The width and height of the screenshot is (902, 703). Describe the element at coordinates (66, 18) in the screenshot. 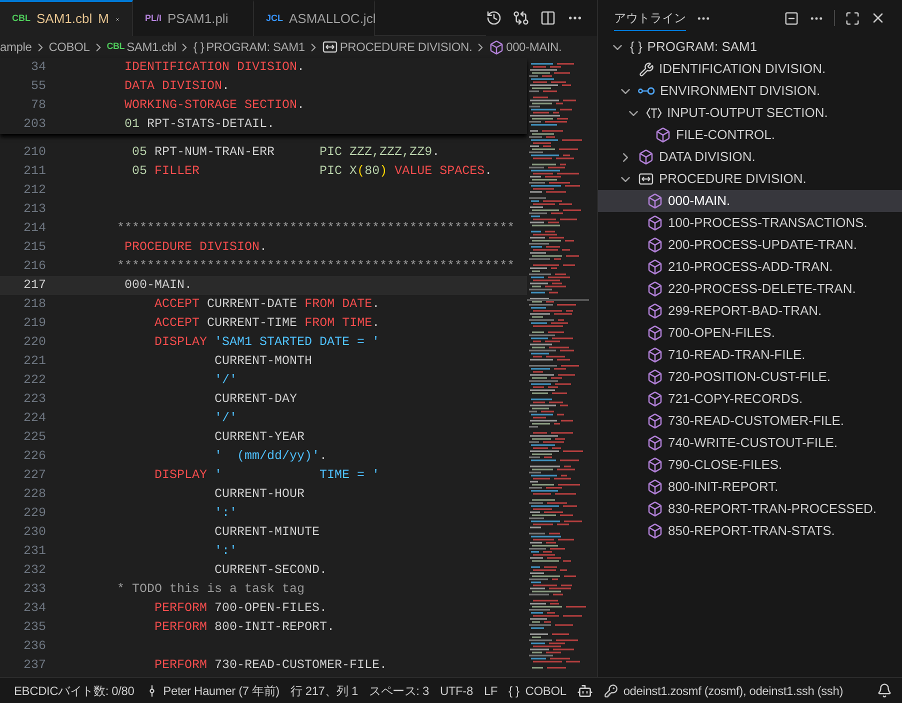

I see `editor-tab: CBL SAM1.cbl M` at that location.